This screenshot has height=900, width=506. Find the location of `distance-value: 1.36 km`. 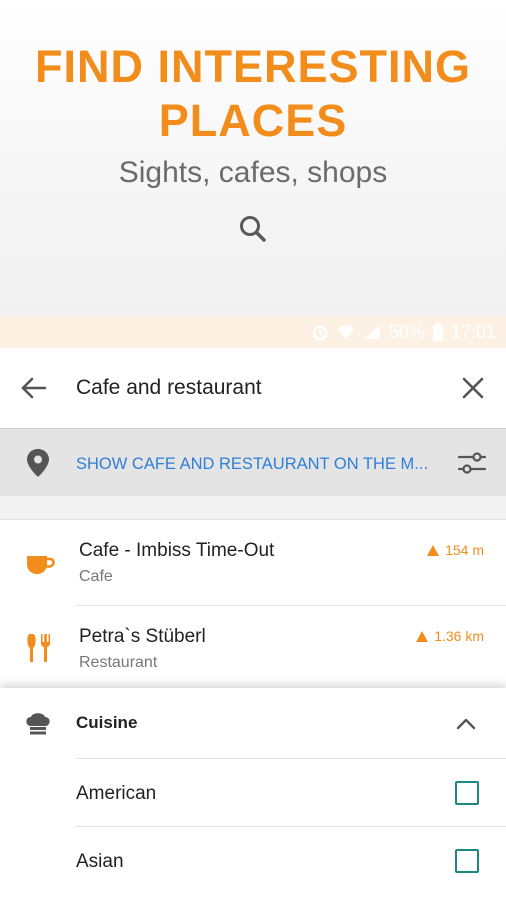

distance-value: 1.36 km is located at coordinates (459, 636).